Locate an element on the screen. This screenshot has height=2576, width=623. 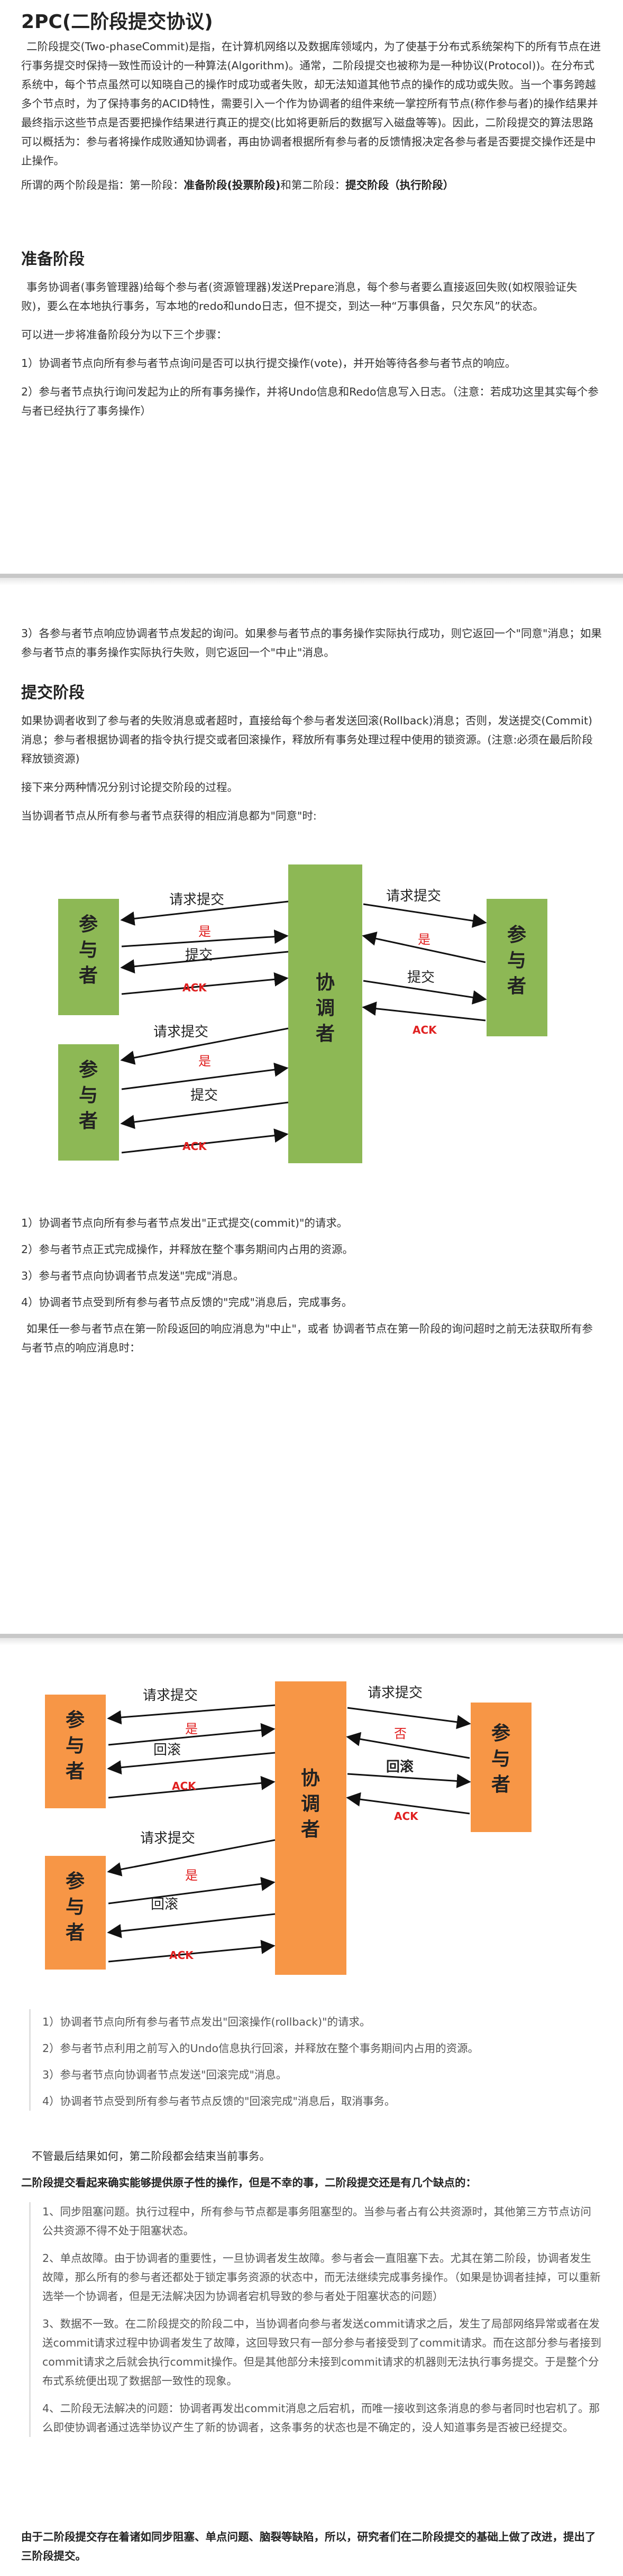
label-yes-2: 是 is located at coordinates (204, 1061).